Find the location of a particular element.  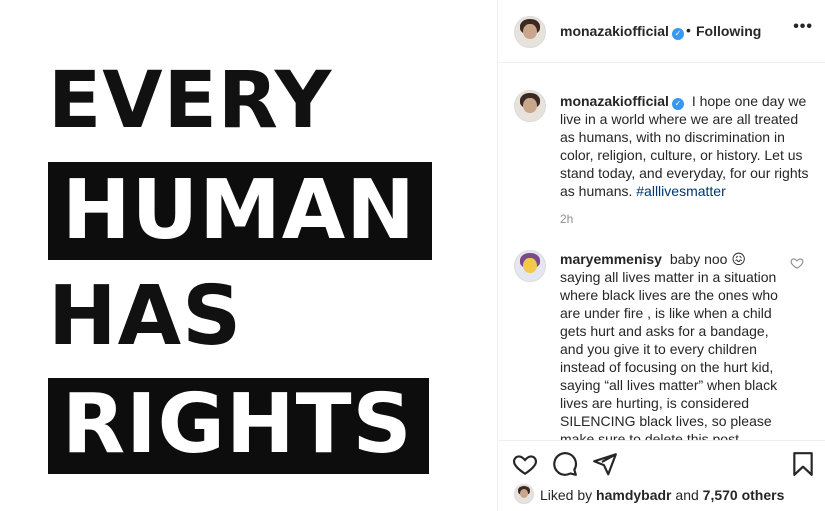

caption-avatar is located at coordinates (530, 106).